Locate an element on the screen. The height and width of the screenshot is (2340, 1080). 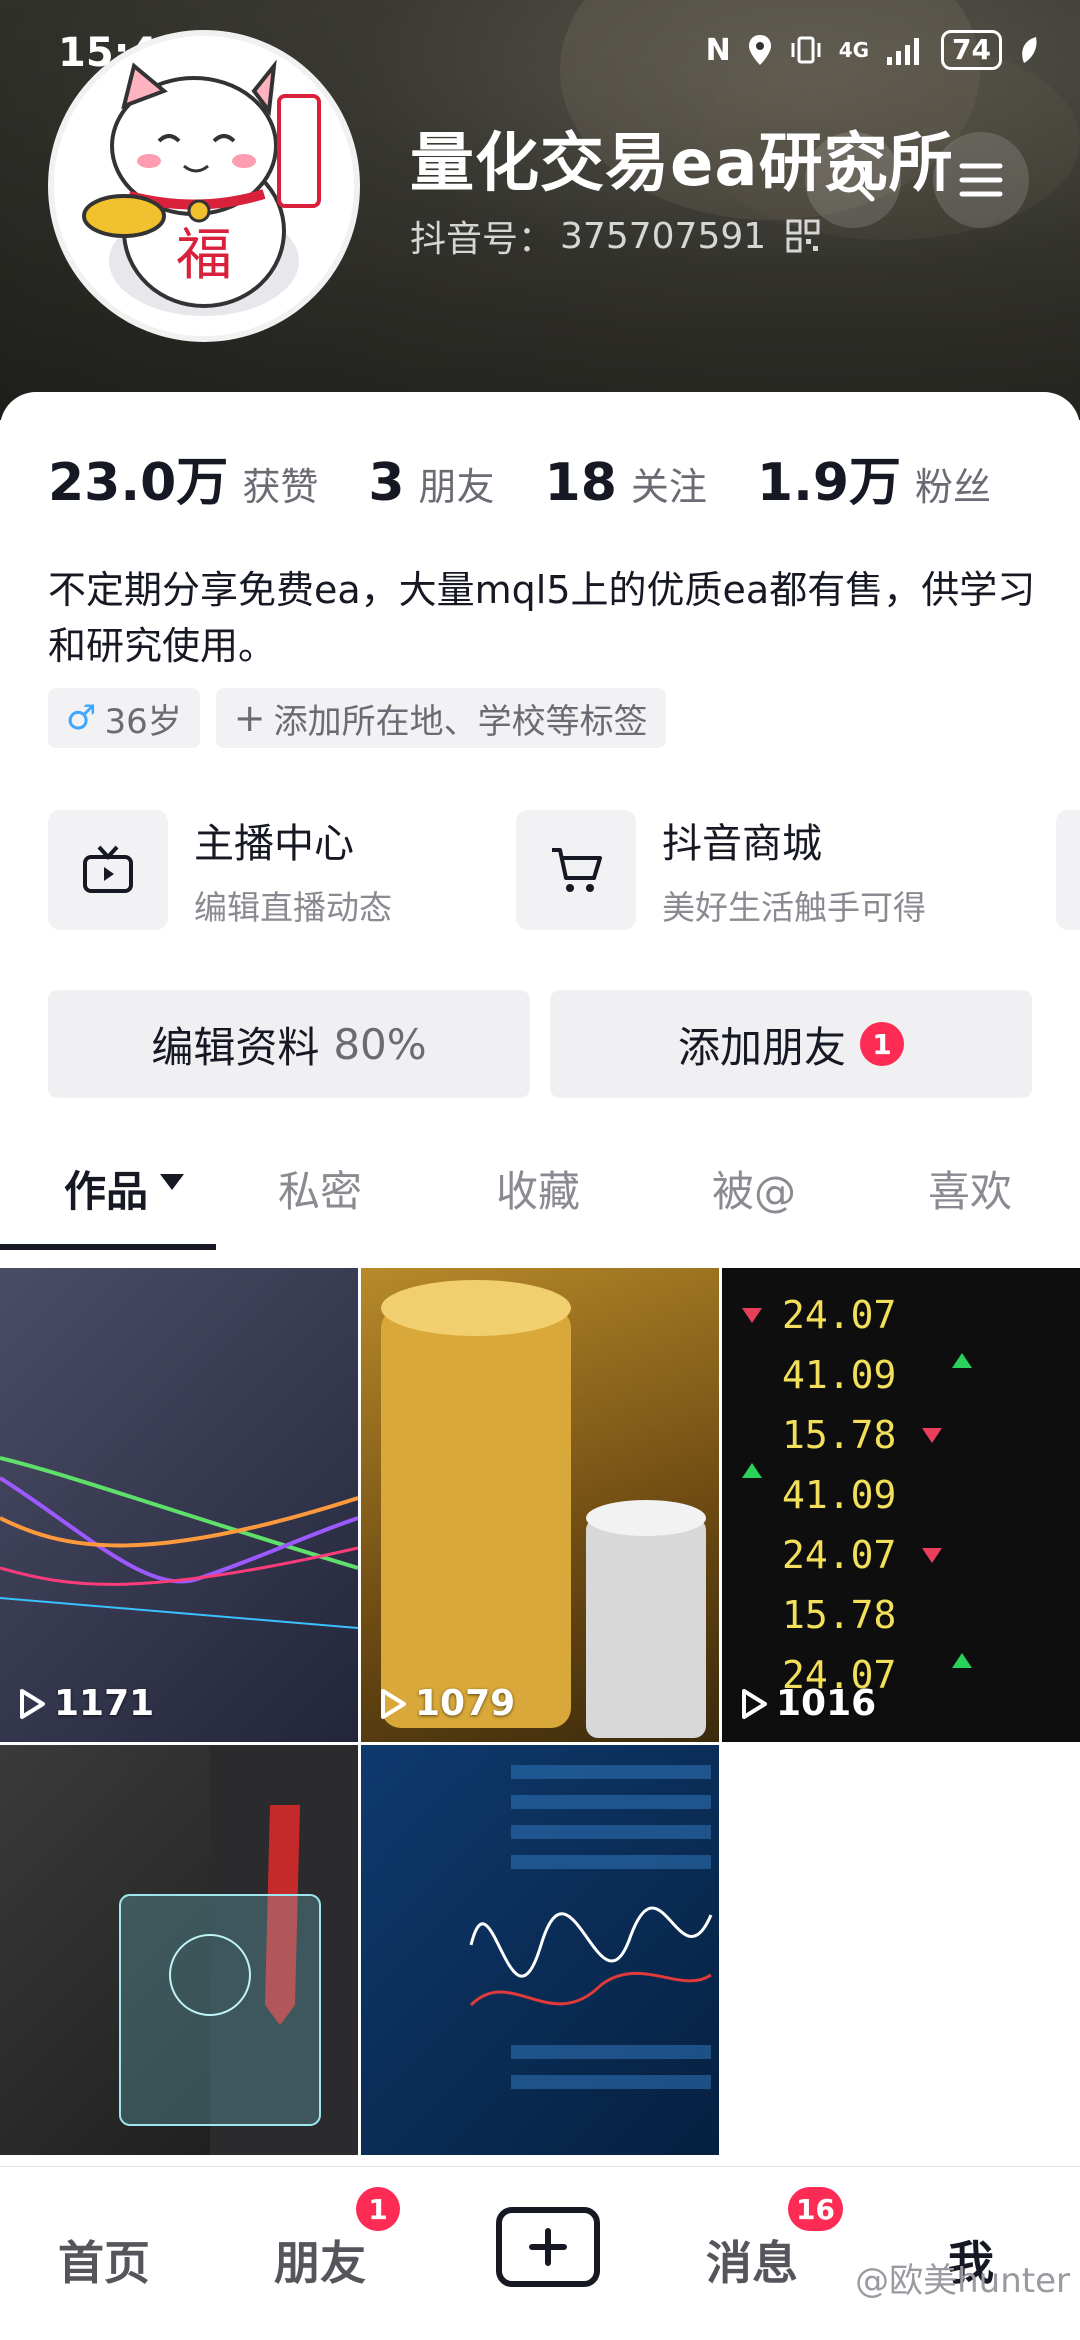
search-icon is located at coordinates (853, 180).